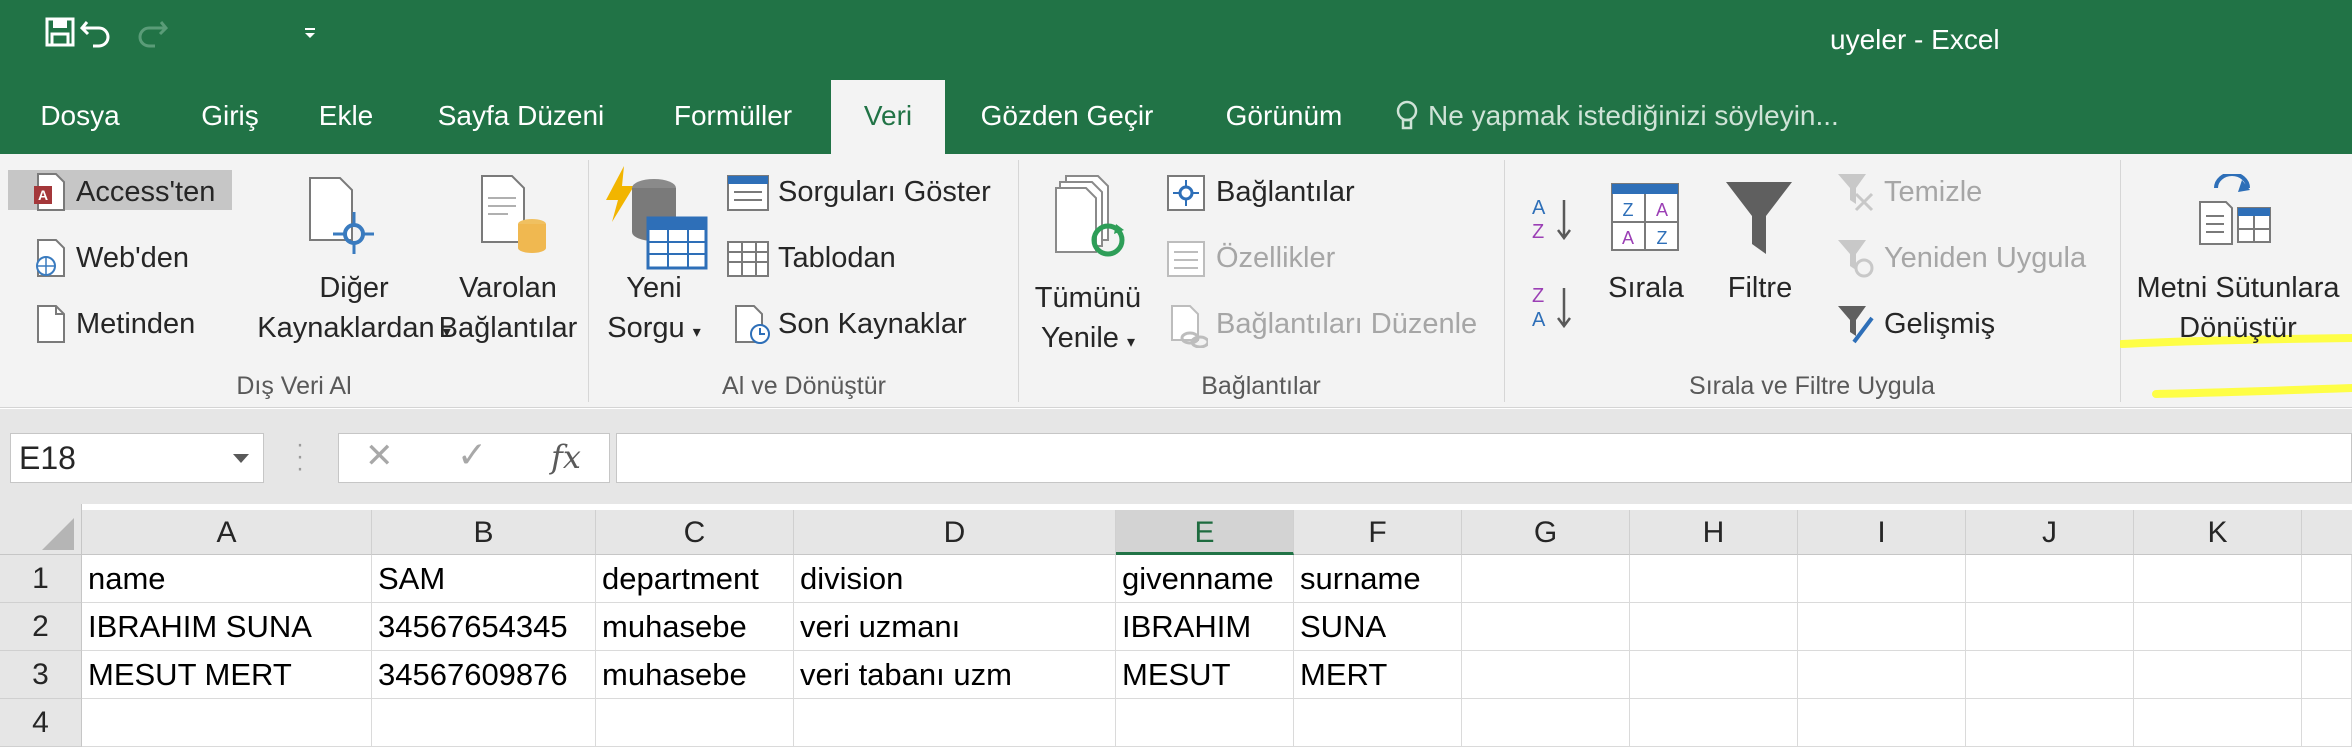  I want to click on column-header-d: D, so click(955, 532).